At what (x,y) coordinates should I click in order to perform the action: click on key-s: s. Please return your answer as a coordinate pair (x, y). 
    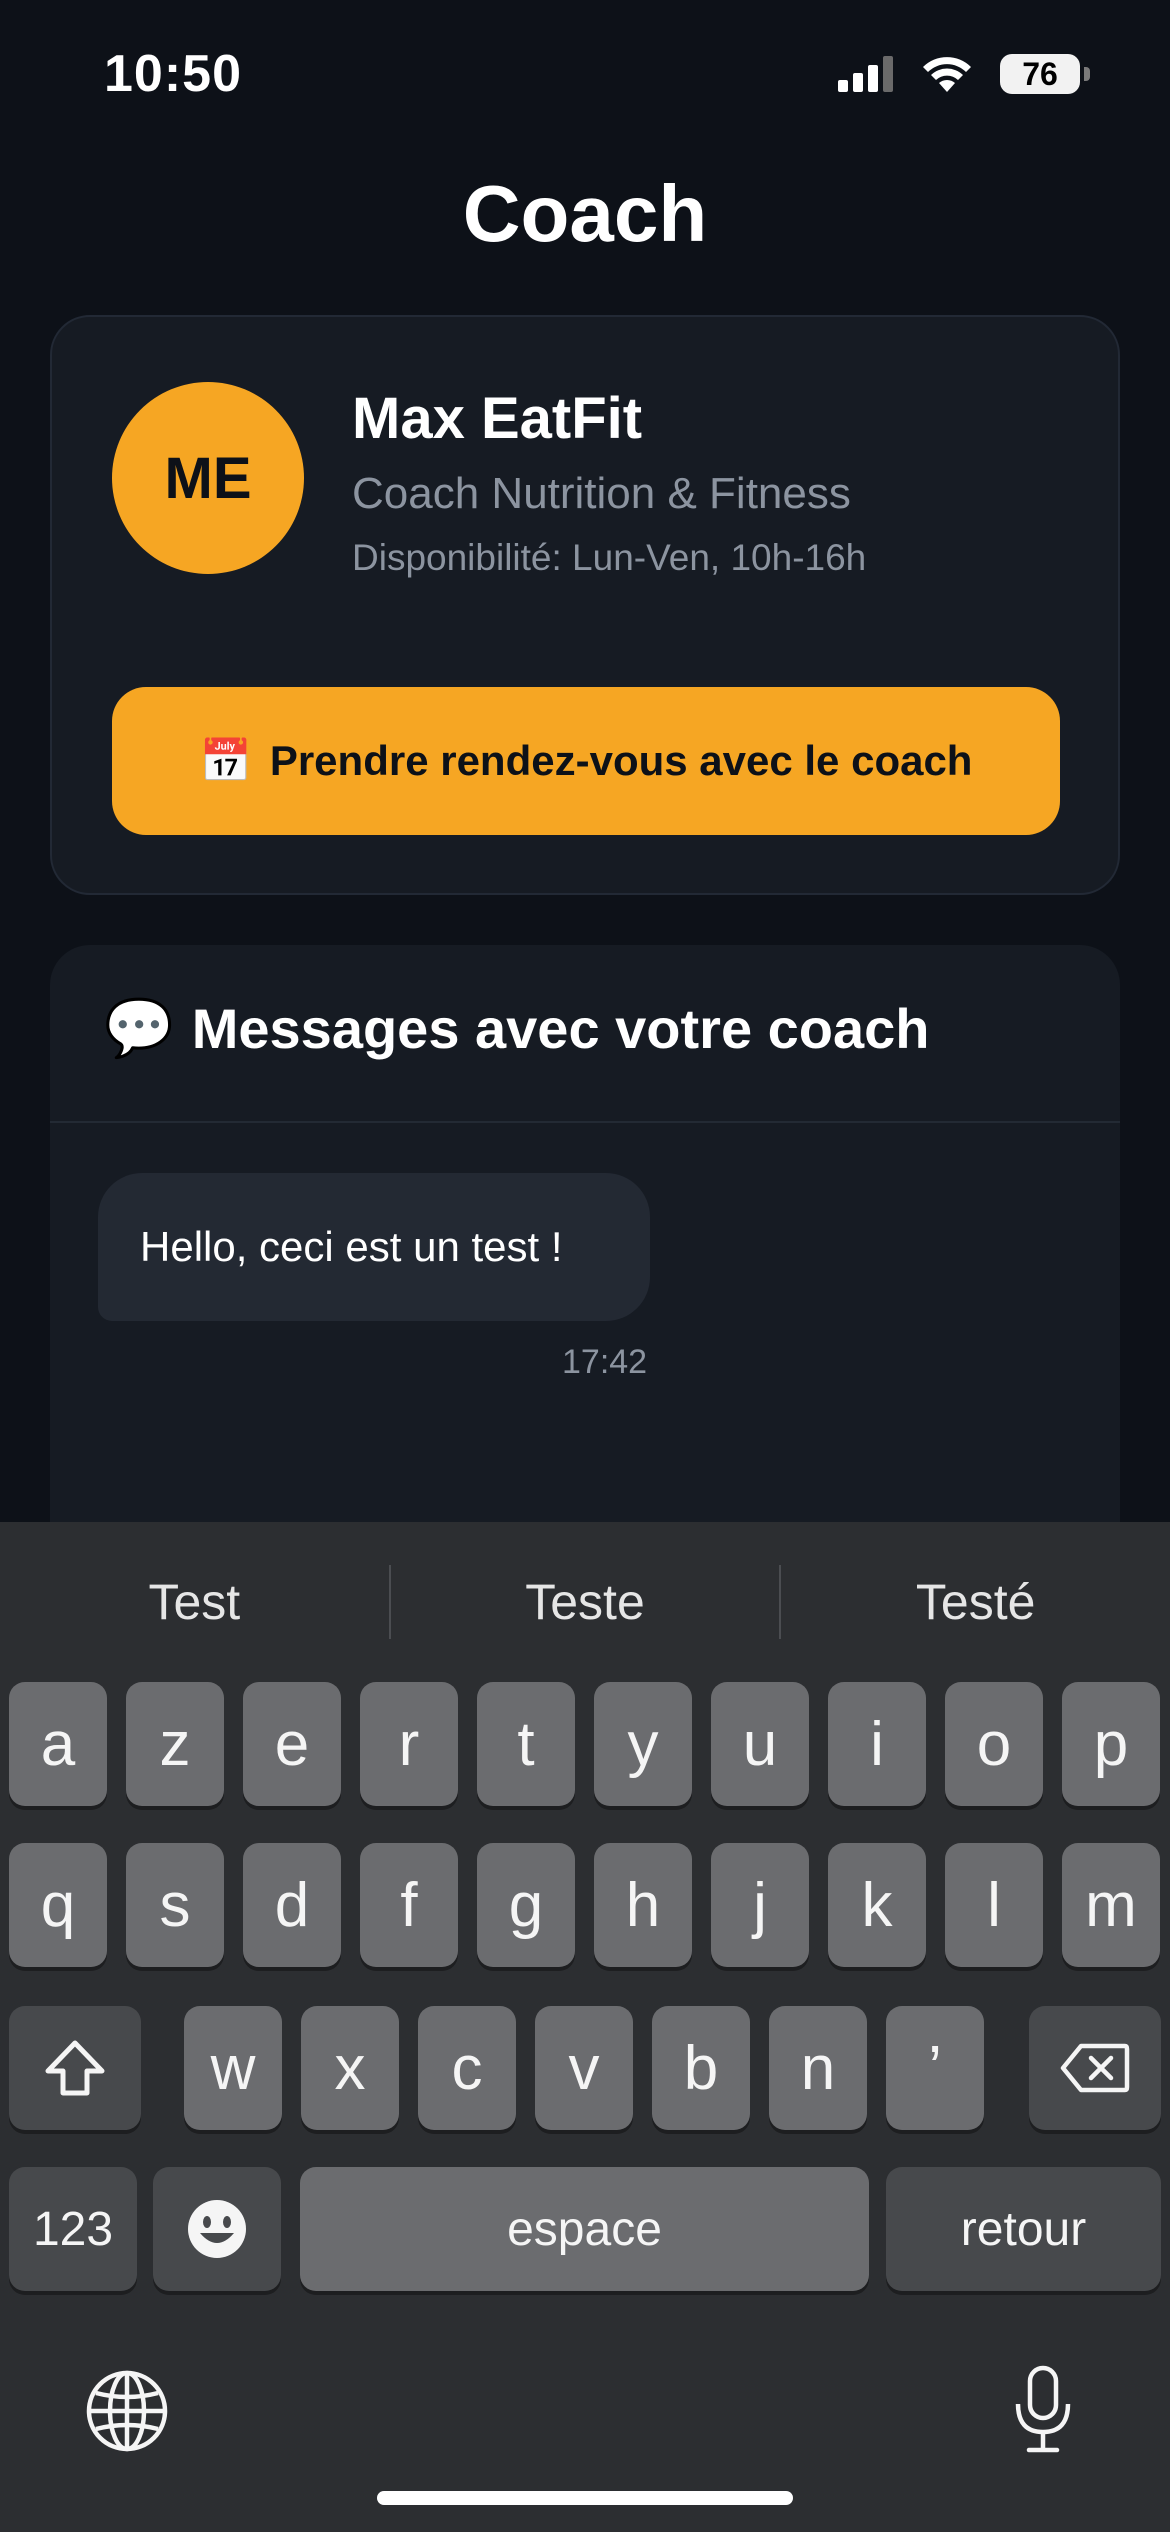
    Looking at the image, I should click on (175, 1905).